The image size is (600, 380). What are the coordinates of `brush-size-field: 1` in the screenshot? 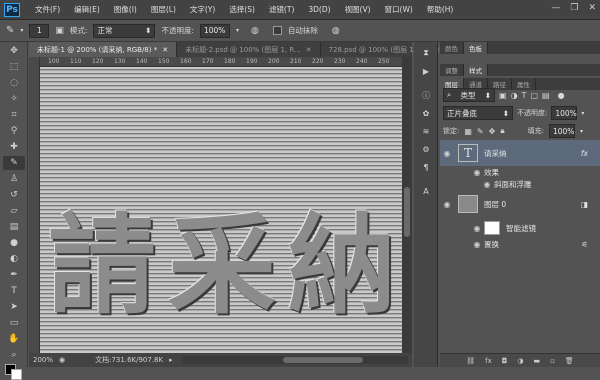 It's located at (39, 30).